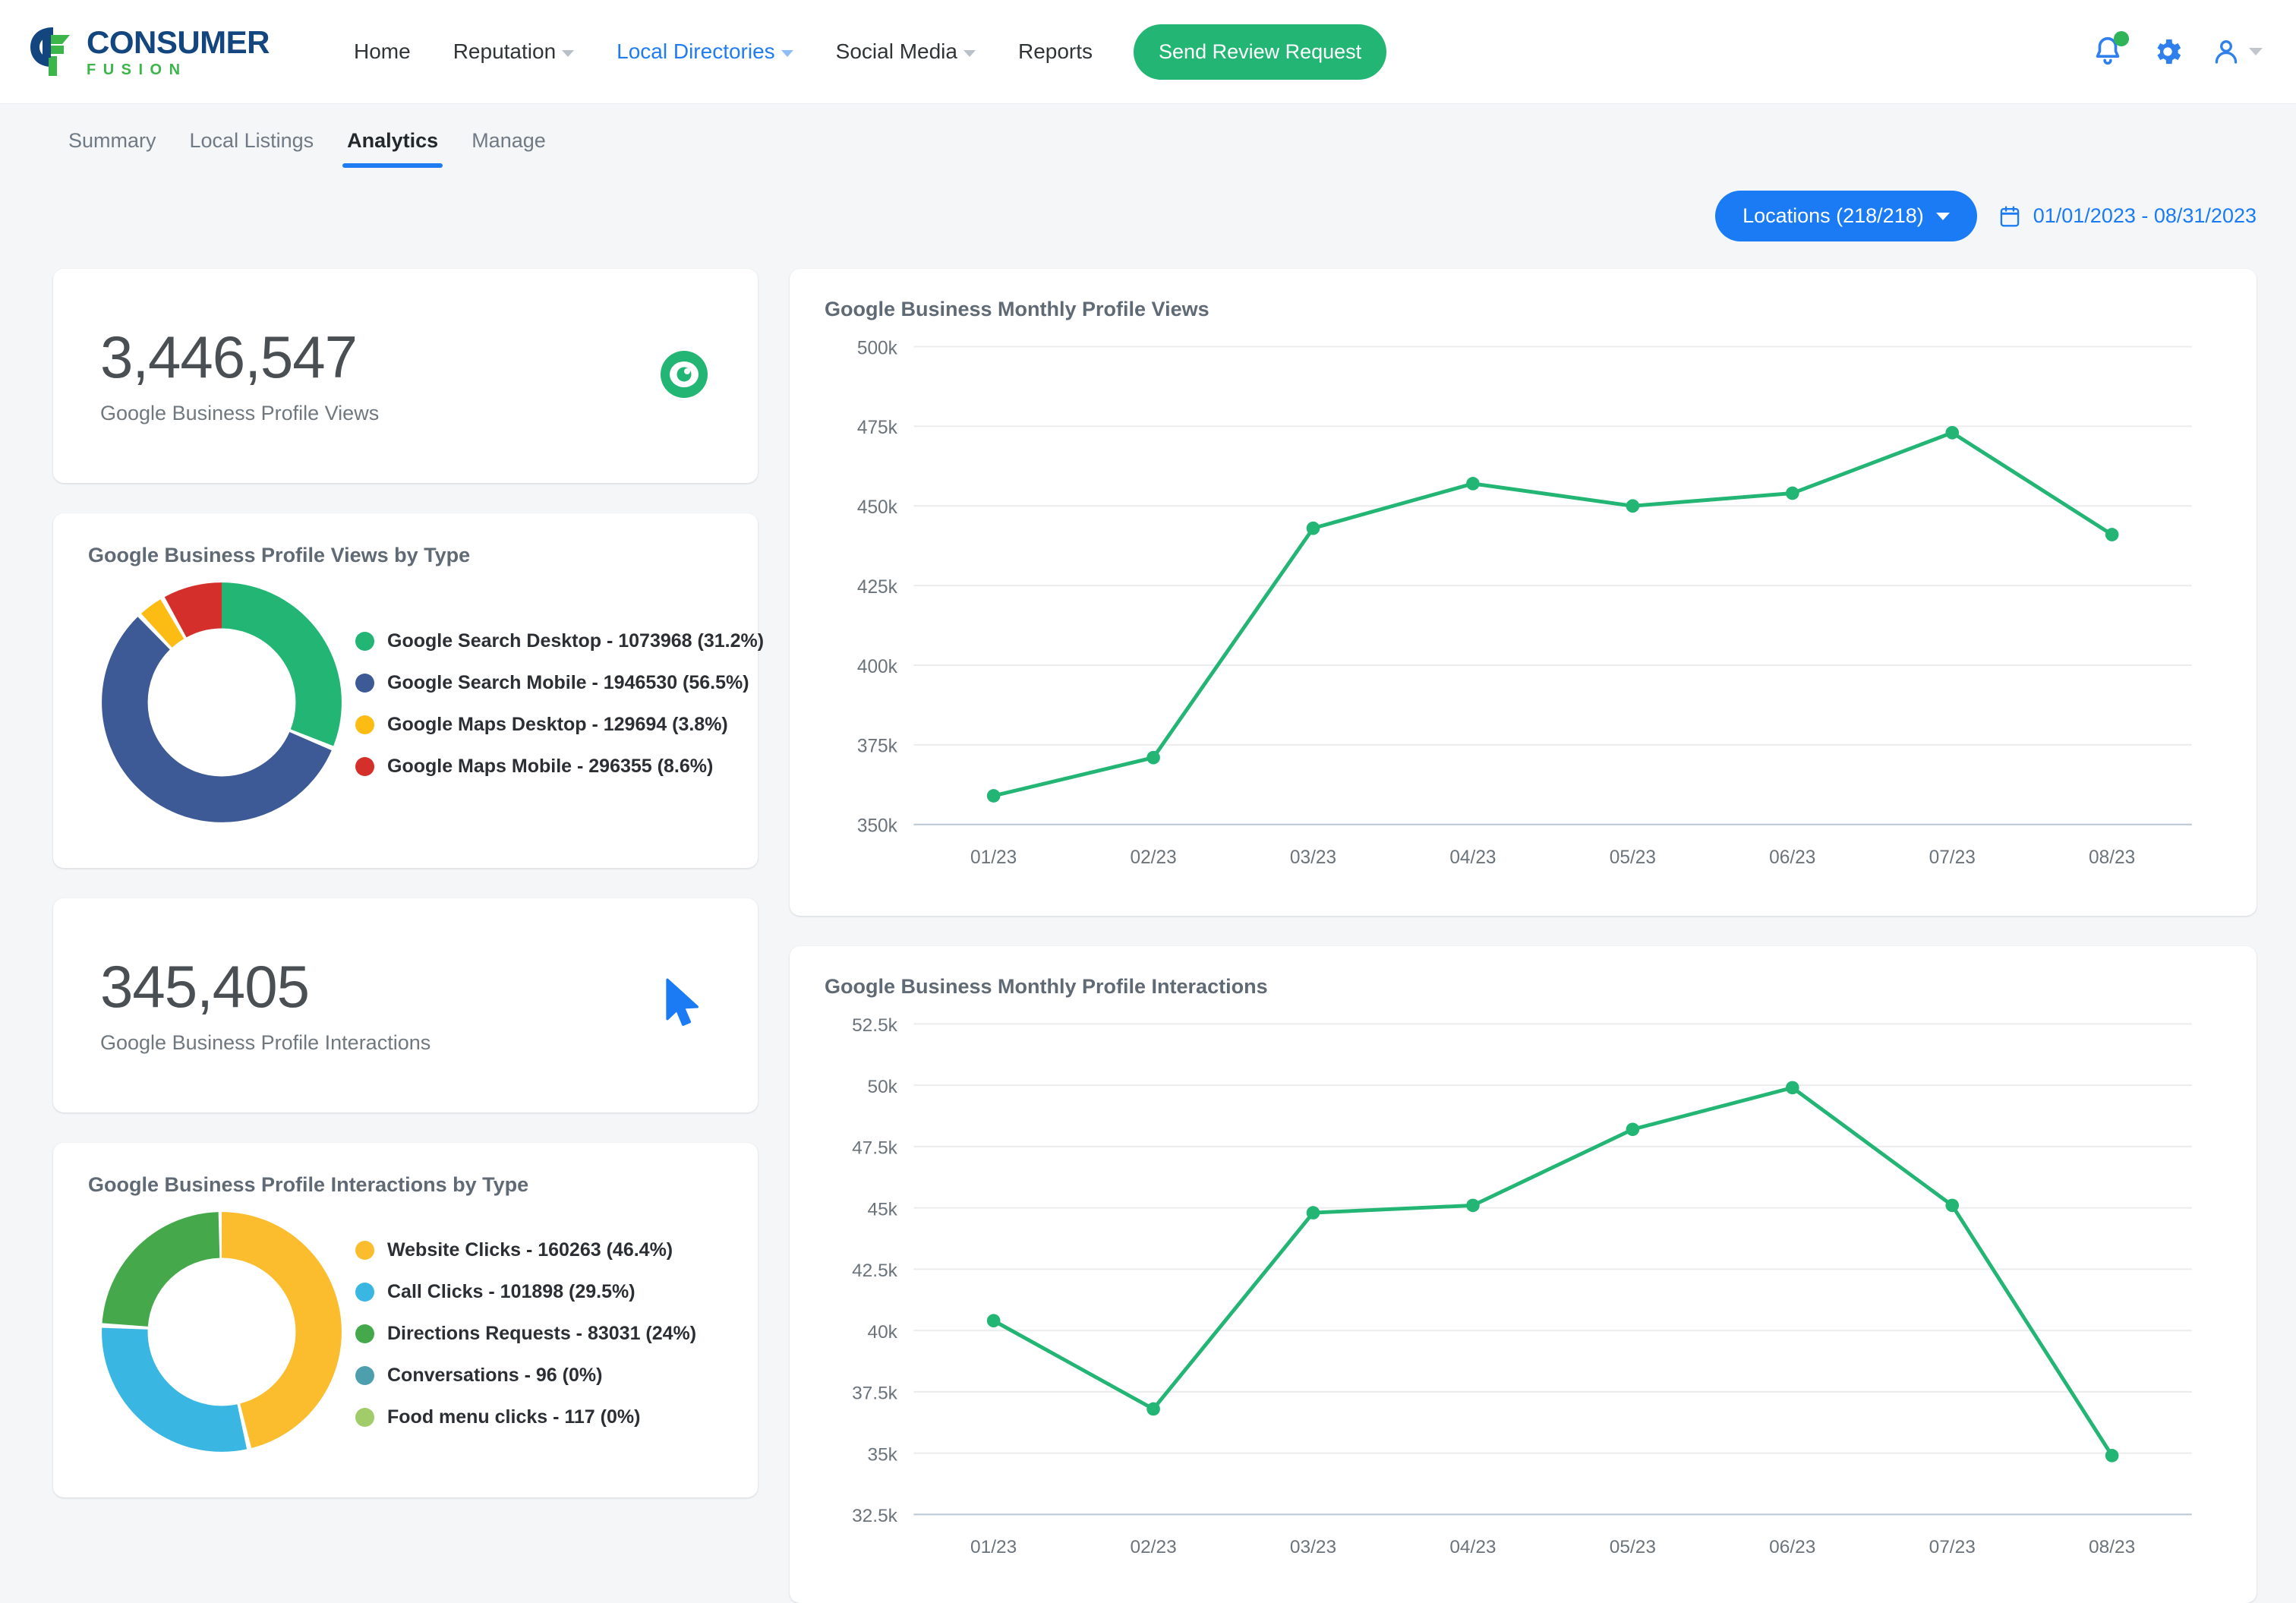 This screenshot has width=2296, height=1603. Describe the element at coordinates (265, 1043) in the screenshot. I see `kpi-label: Google Business Profile Interactions` at that location.